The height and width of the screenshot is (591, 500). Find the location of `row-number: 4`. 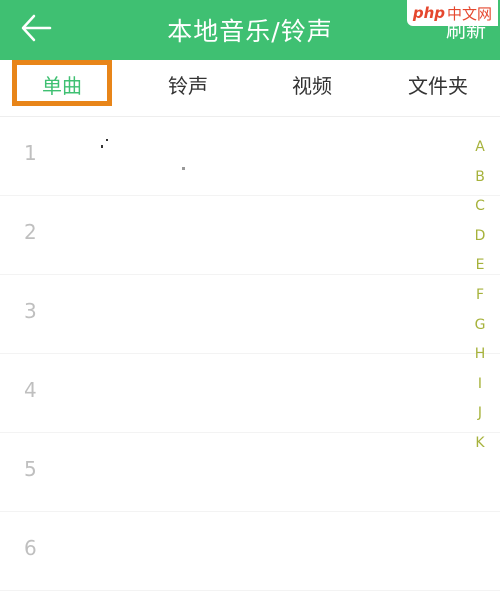

row-number: 4 is located at coordinates (30, 390).